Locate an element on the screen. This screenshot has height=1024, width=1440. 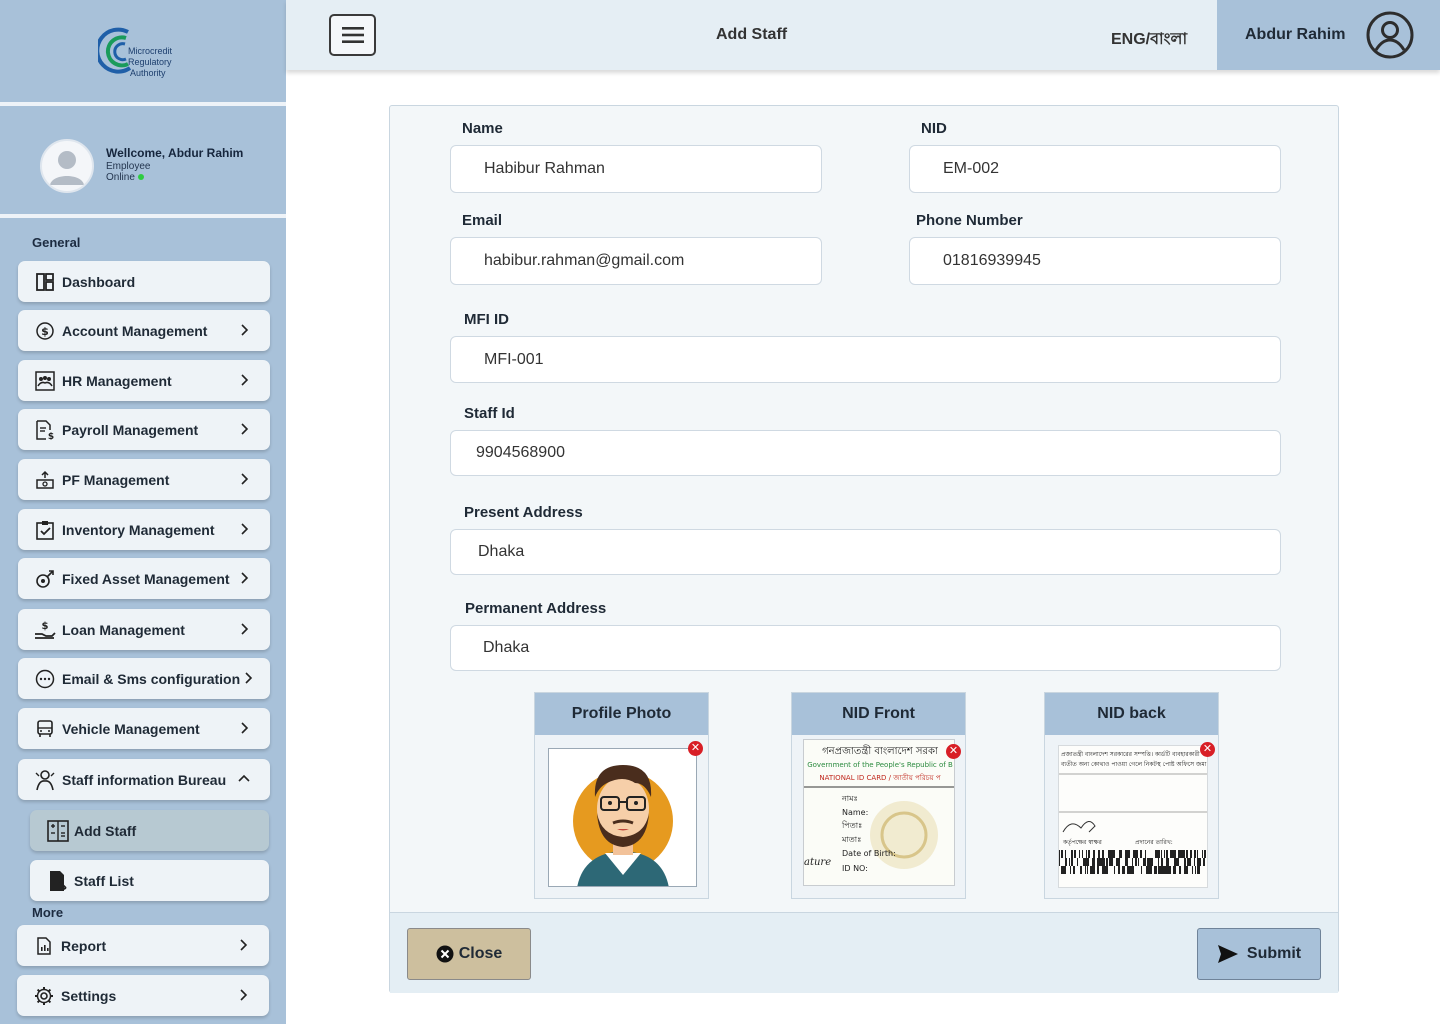
welcome-text: Wellcome, Abdur Rahim is located at coordinates (175, 153).